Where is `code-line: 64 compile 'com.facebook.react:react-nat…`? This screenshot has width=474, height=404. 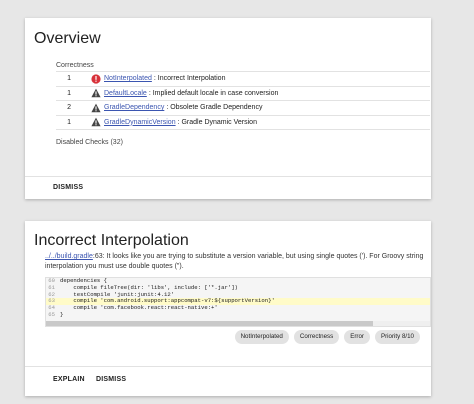
code-line: 64 compile 'com.facebook.react:react-nat… is located at coordinates (238, 308).